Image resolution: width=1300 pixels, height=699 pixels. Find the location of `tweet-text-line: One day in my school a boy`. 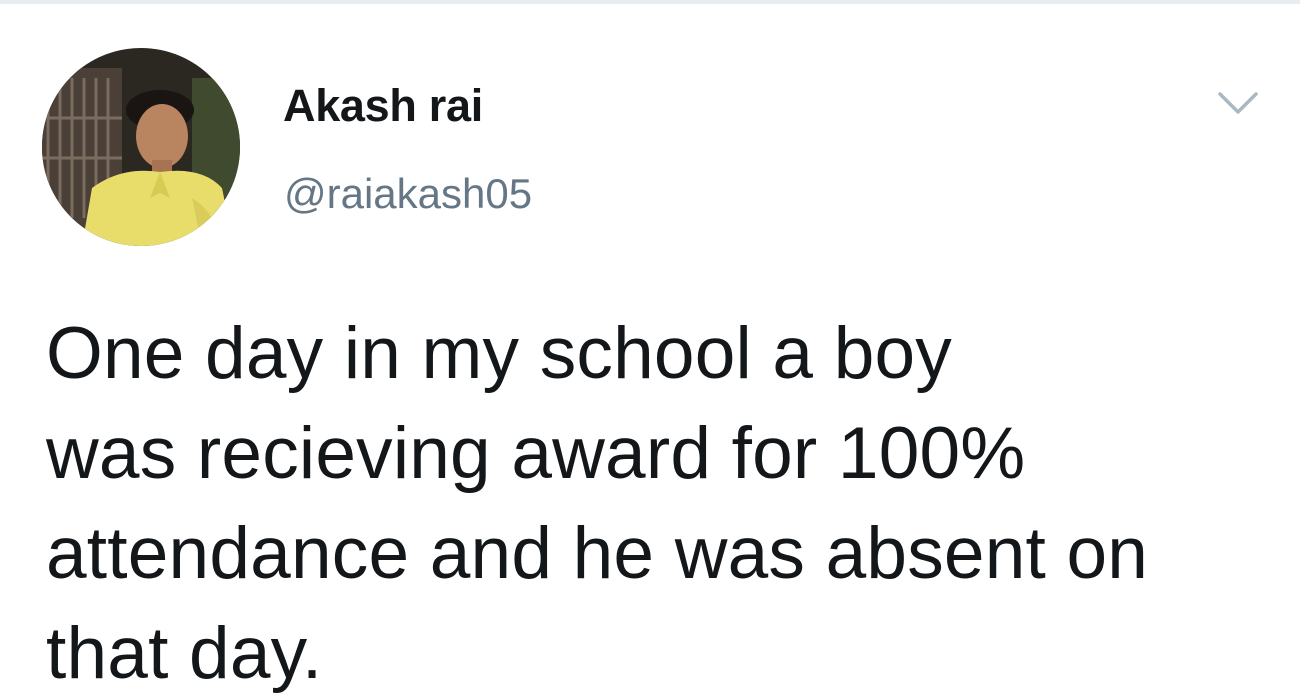

tweet-text-line: One day in my school a boy is located at coordinates (499, 353).